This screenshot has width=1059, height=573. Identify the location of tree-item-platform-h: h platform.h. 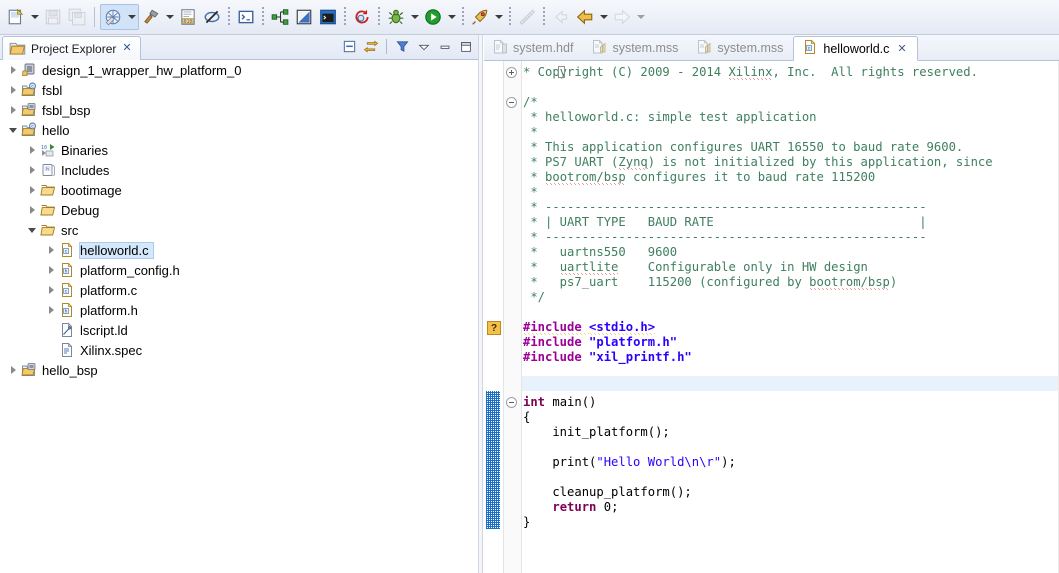
(239, 310).